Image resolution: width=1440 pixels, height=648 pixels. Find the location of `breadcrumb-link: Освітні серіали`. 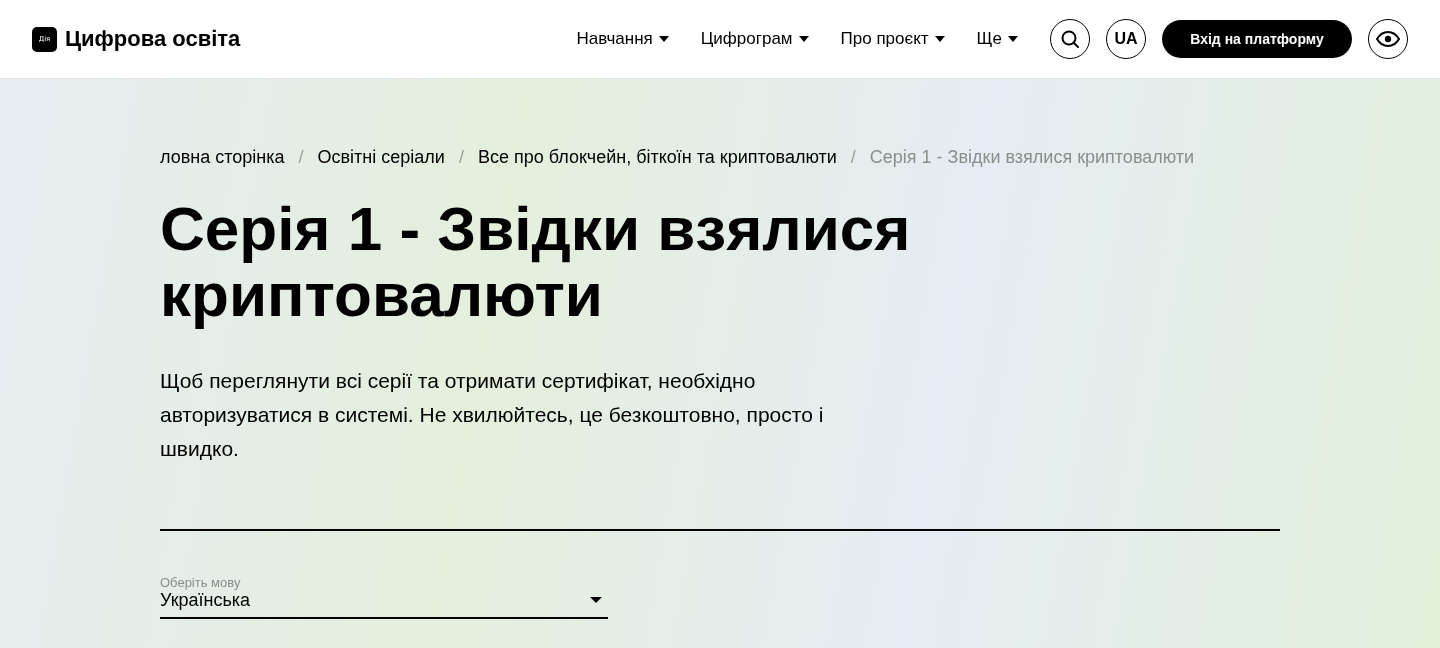

breadcrumb-link: Освітні серіали is located at coordinates (381, 157).